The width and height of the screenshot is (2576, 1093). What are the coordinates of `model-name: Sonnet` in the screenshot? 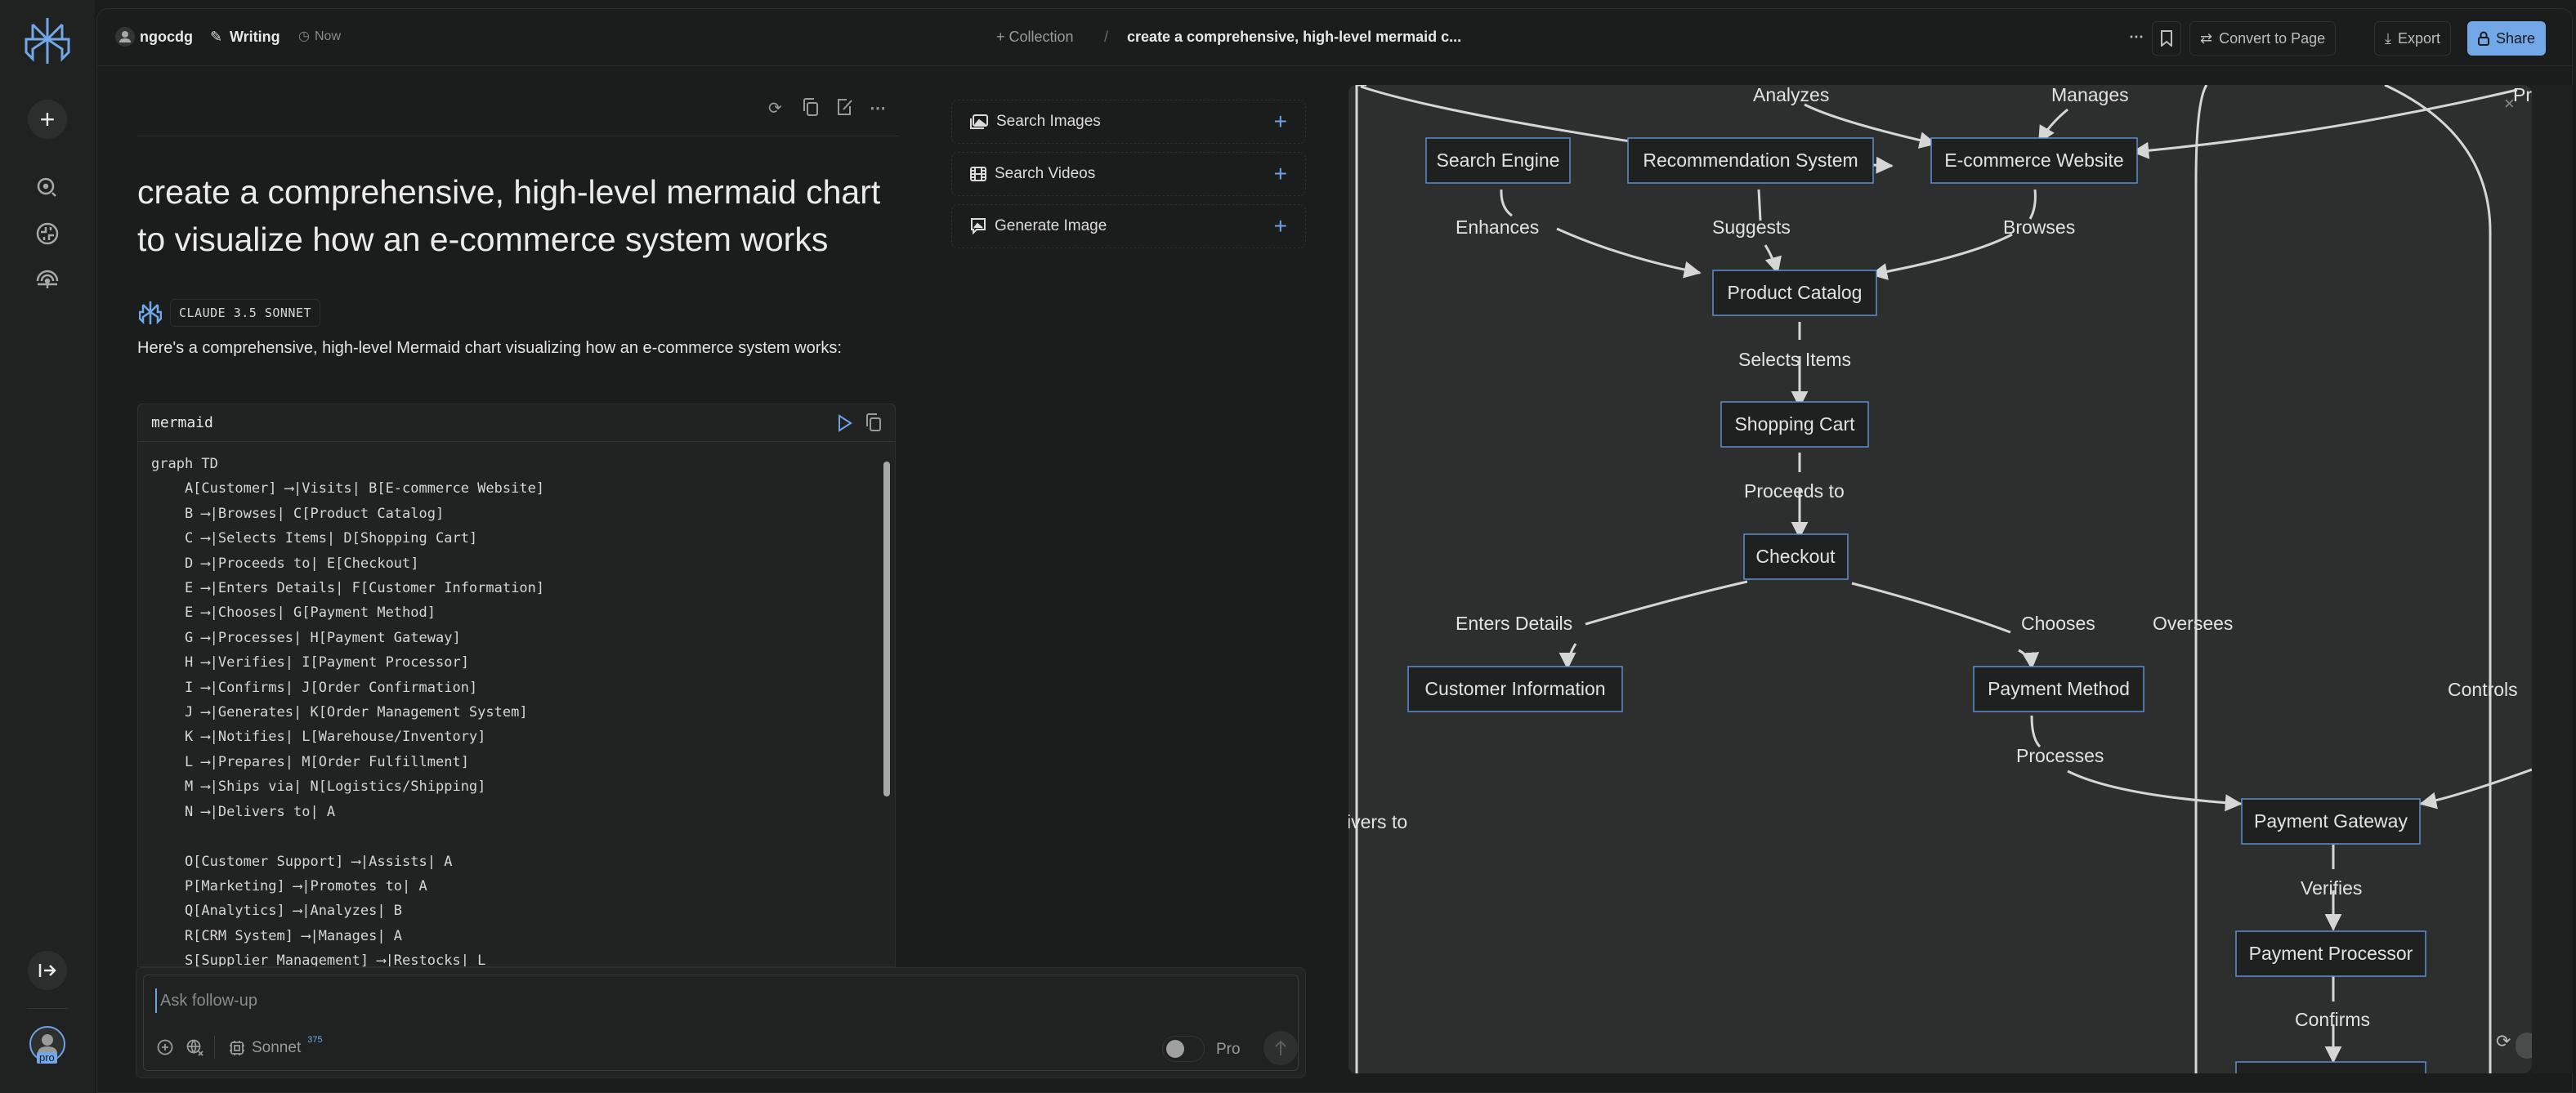 It's located at (277, 1047).